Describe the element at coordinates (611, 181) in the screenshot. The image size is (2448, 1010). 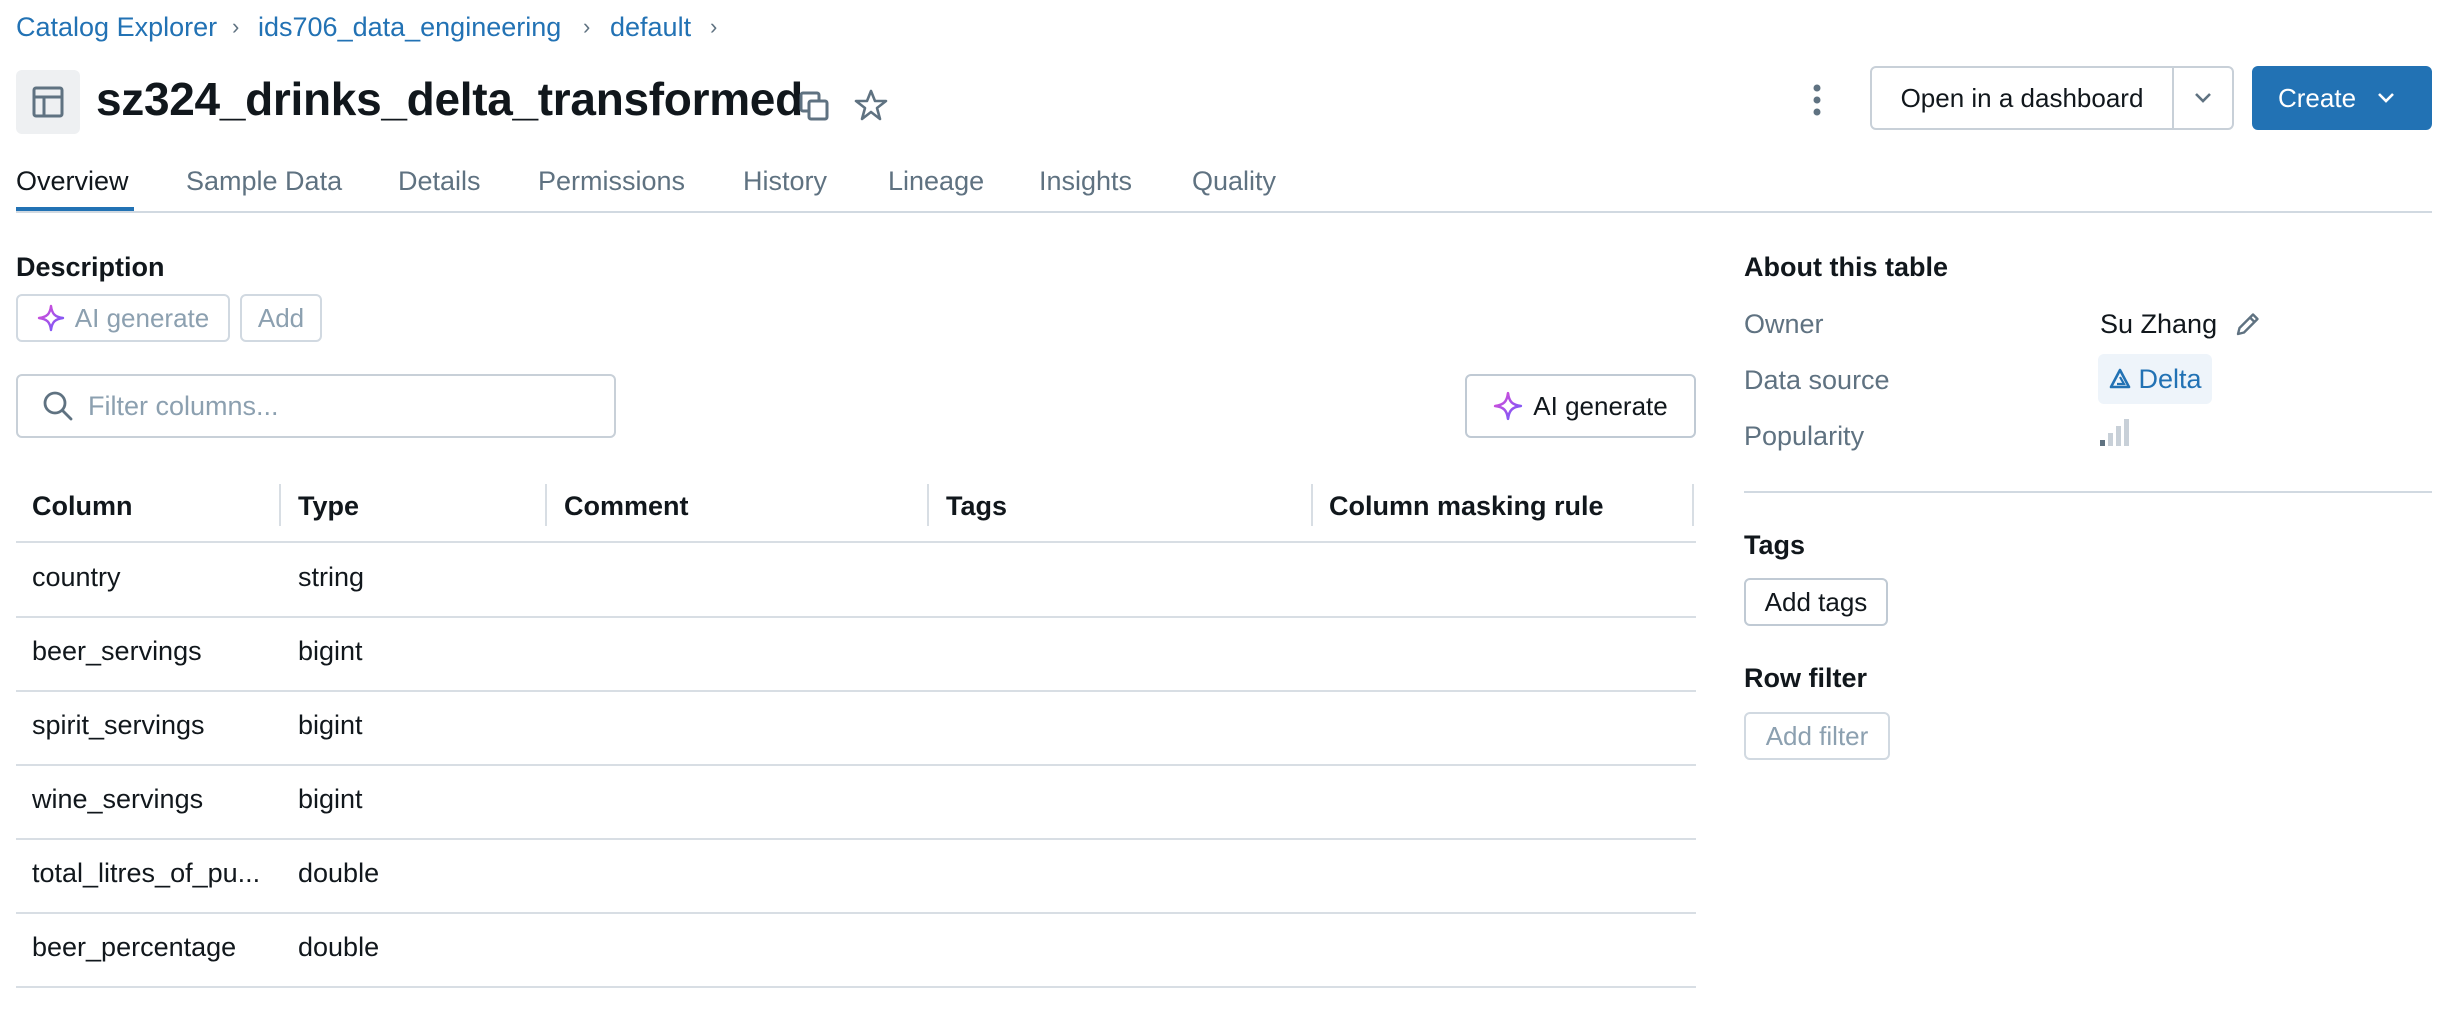
I see `tab-permissions: Permissions` at that location.